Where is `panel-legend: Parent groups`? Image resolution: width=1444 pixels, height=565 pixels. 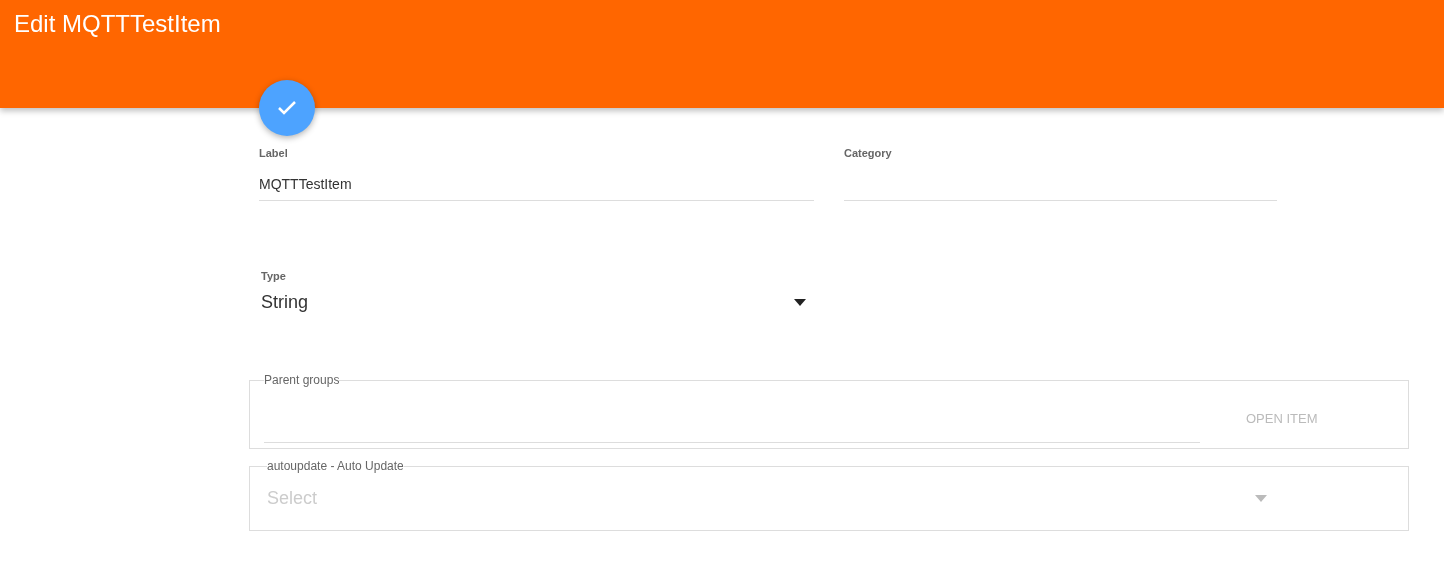 panel-legend: Parent groups is located at coordinates (302, 380).